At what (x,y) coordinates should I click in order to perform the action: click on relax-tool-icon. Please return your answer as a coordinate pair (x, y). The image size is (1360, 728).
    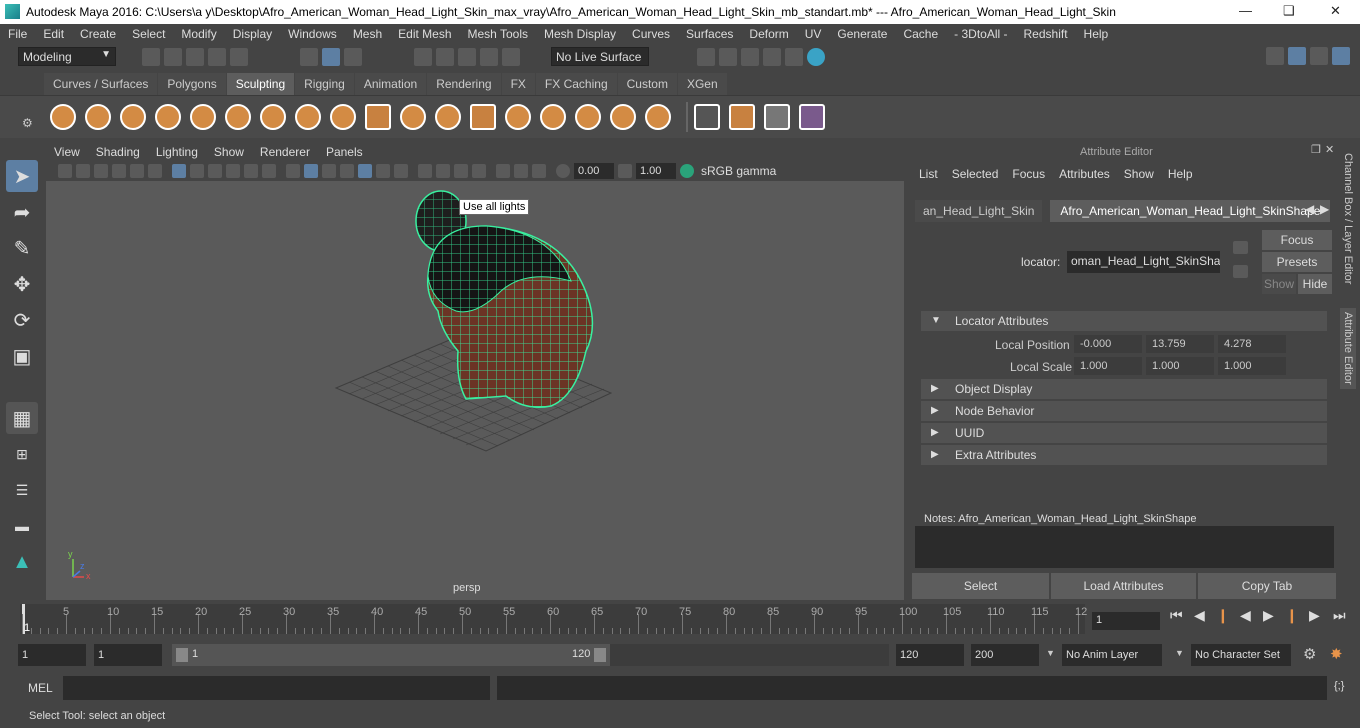
    Looking at the image, I should click on (133, 117).